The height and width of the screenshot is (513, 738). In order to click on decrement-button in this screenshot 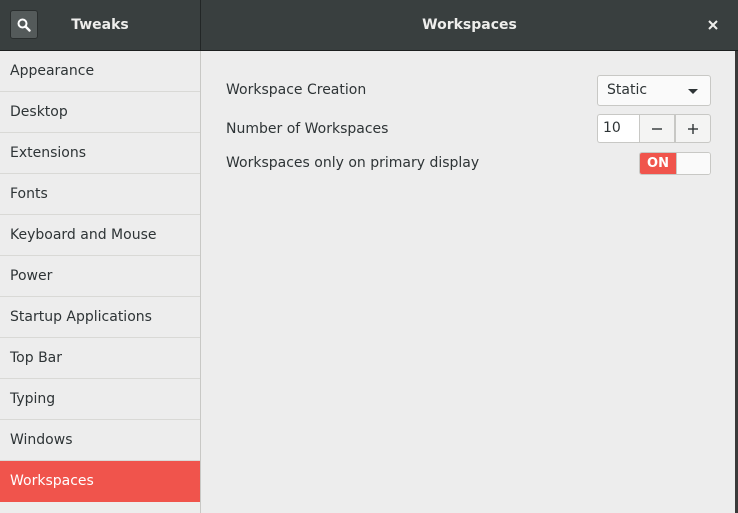, I will do `click(657, 128)`.